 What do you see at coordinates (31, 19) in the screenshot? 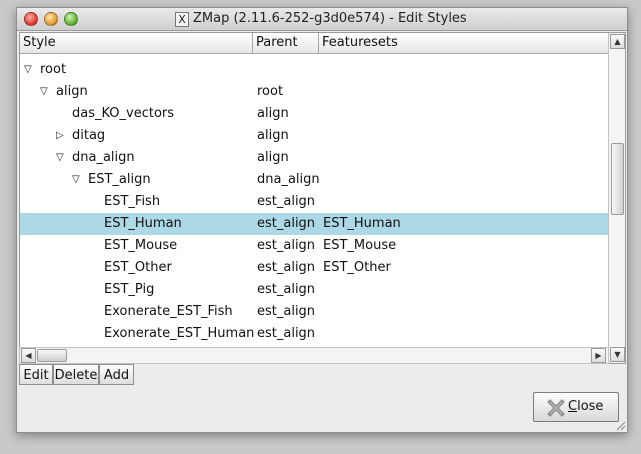
I see `close-window-button` at bounding box center [31, 19].